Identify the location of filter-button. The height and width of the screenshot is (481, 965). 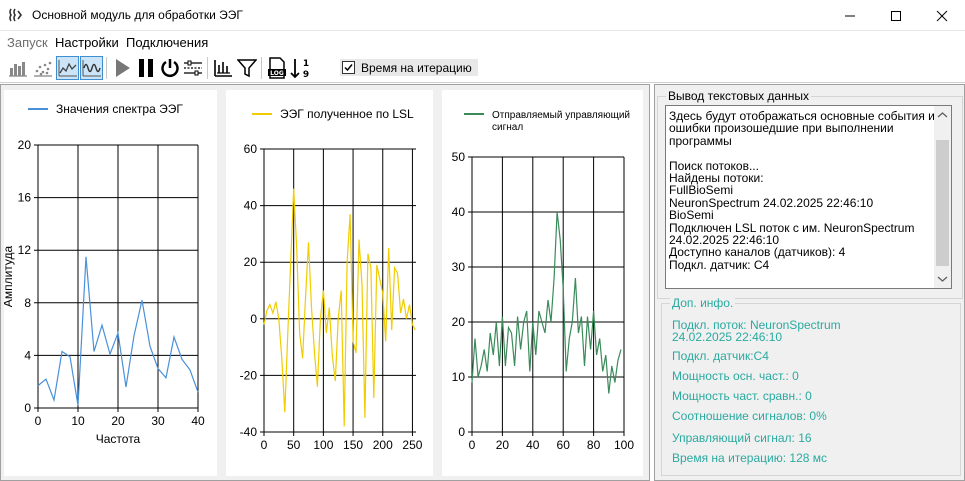
(246, 68).